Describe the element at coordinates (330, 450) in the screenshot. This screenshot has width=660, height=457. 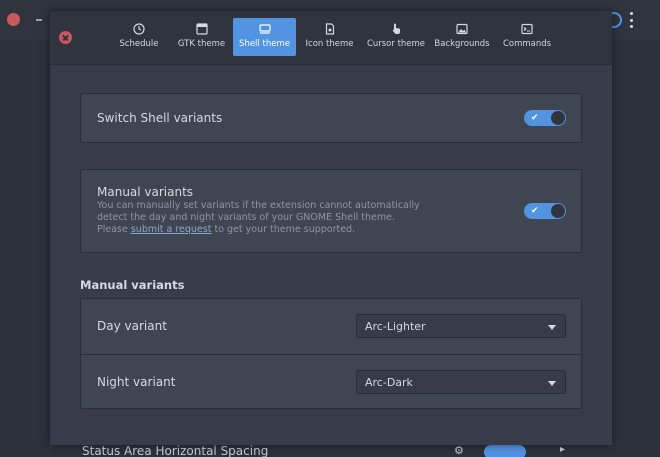
I see `background-settings-row: Status Area Horizontal Spacing ⚙ ▸` at that location.